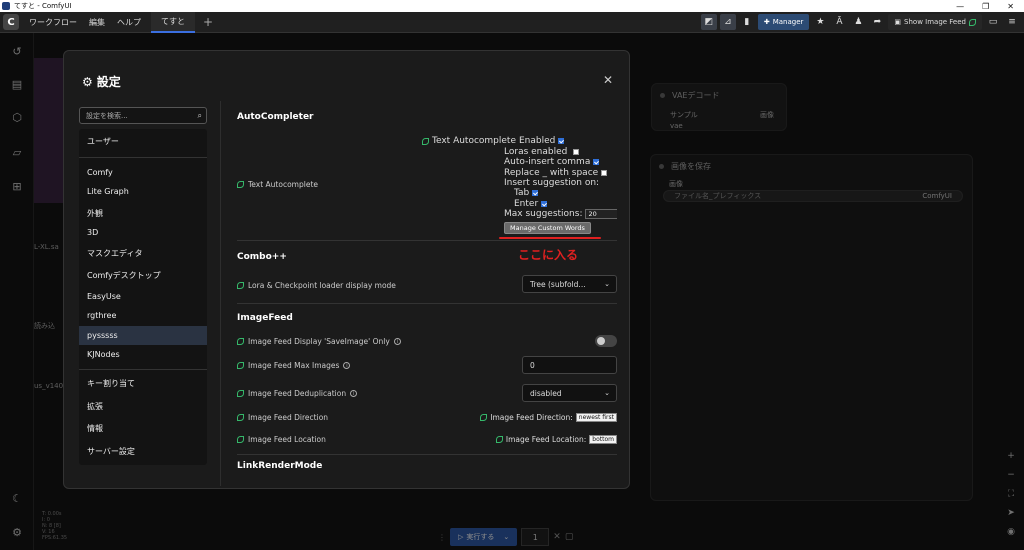 The height and width of the screenshot is (550, 1024). Describe the element at coordinates (839, 22) in the screenshot. I see `translate-icon: Ā` at that location.